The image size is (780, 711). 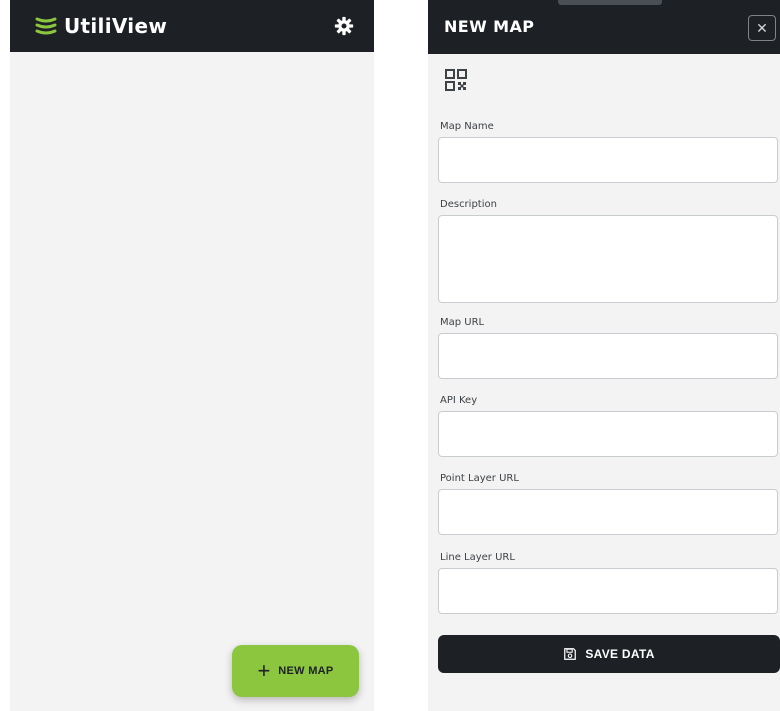 I want to click on line-layer-url-label: Line Layer URL, so click(x=477, y=557).